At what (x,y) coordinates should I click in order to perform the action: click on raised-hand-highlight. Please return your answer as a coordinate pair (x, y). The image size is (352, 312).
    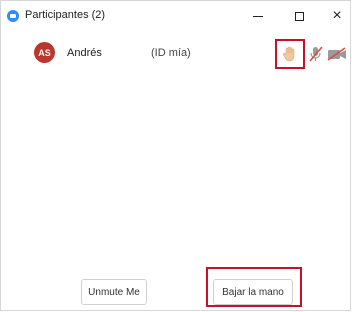
    Looking at the image, I should click on (290, 54).